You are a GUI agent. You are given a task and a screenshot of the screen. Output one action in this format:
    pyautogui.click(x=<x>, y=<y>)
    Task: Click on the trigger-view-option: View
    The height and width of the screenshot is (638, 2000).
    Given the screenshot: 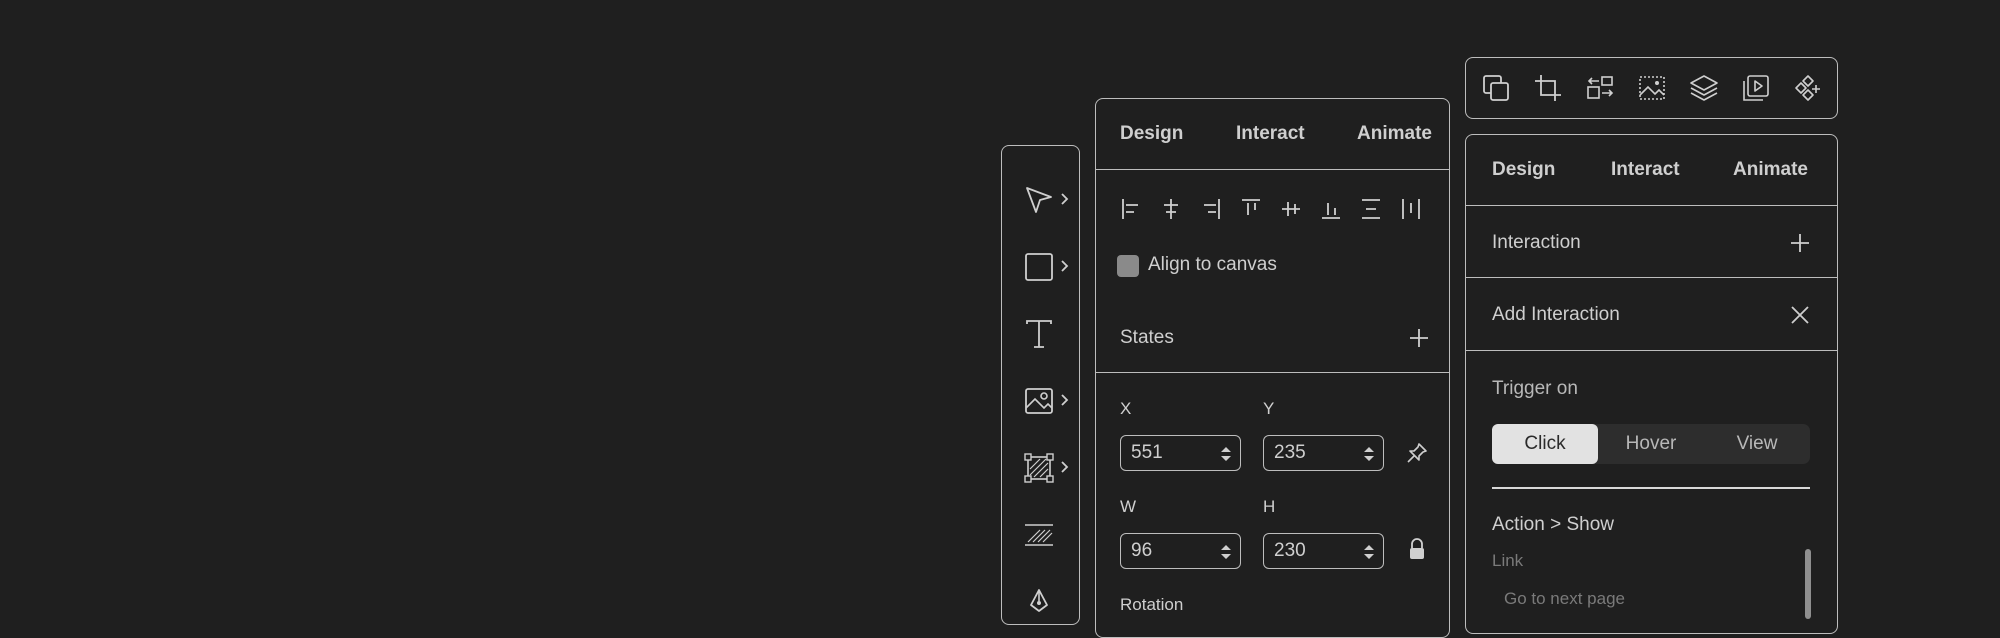 What is the action you would take?
    pyautogui.click(x=1757, y=444)
    